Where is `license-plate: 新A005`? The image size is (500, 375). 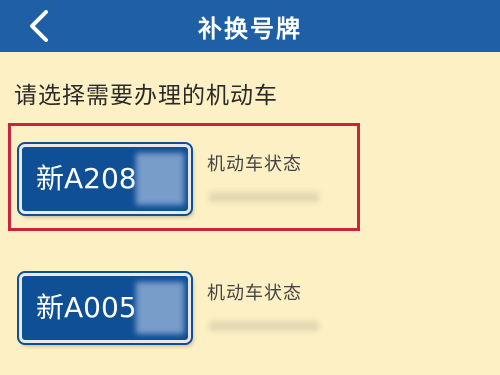
license-plate: 新A005 is located at coordinates (105, 308).